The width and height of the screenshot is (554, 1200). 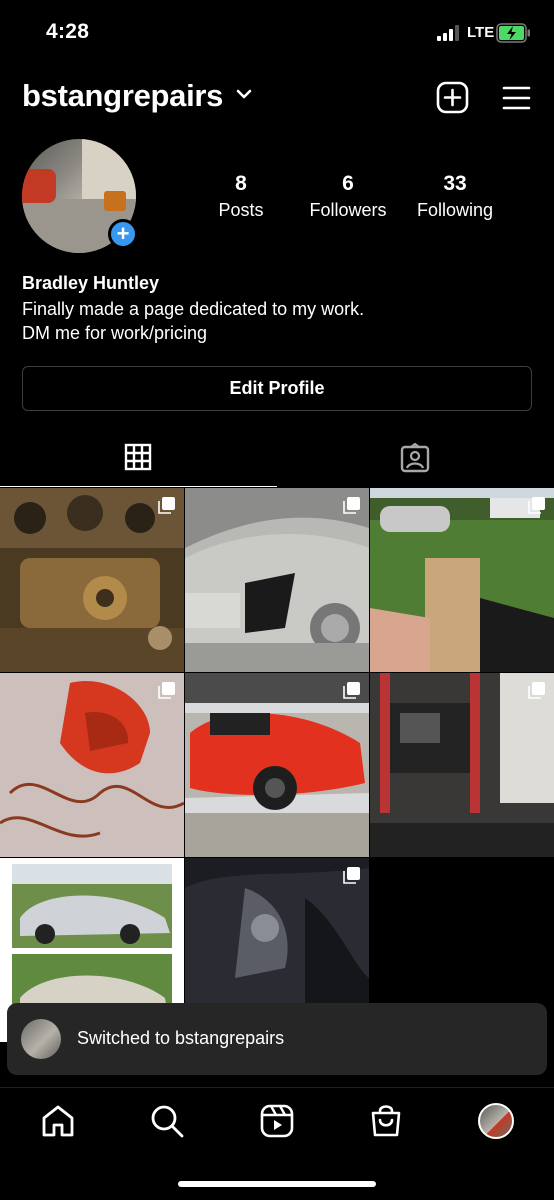 What do you see at coordinates (496, 1121) in the screenshot?
I see `profile-tab-avatar` at bounding box center [496, 1121].